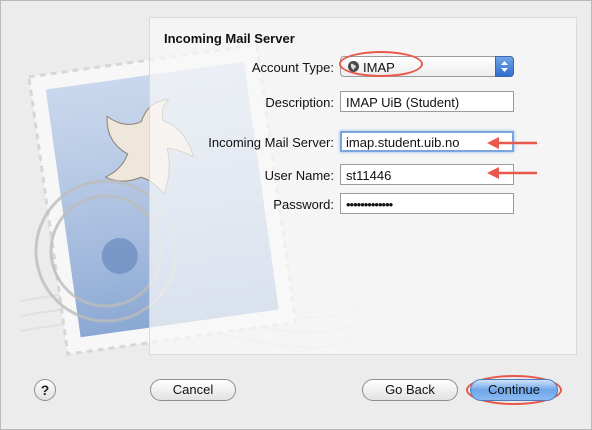 This screenshot has height=430, width=592. Describe the element at coordinates (504, 66) in the screenshot. I see `popup-stepper-icon` at that location.